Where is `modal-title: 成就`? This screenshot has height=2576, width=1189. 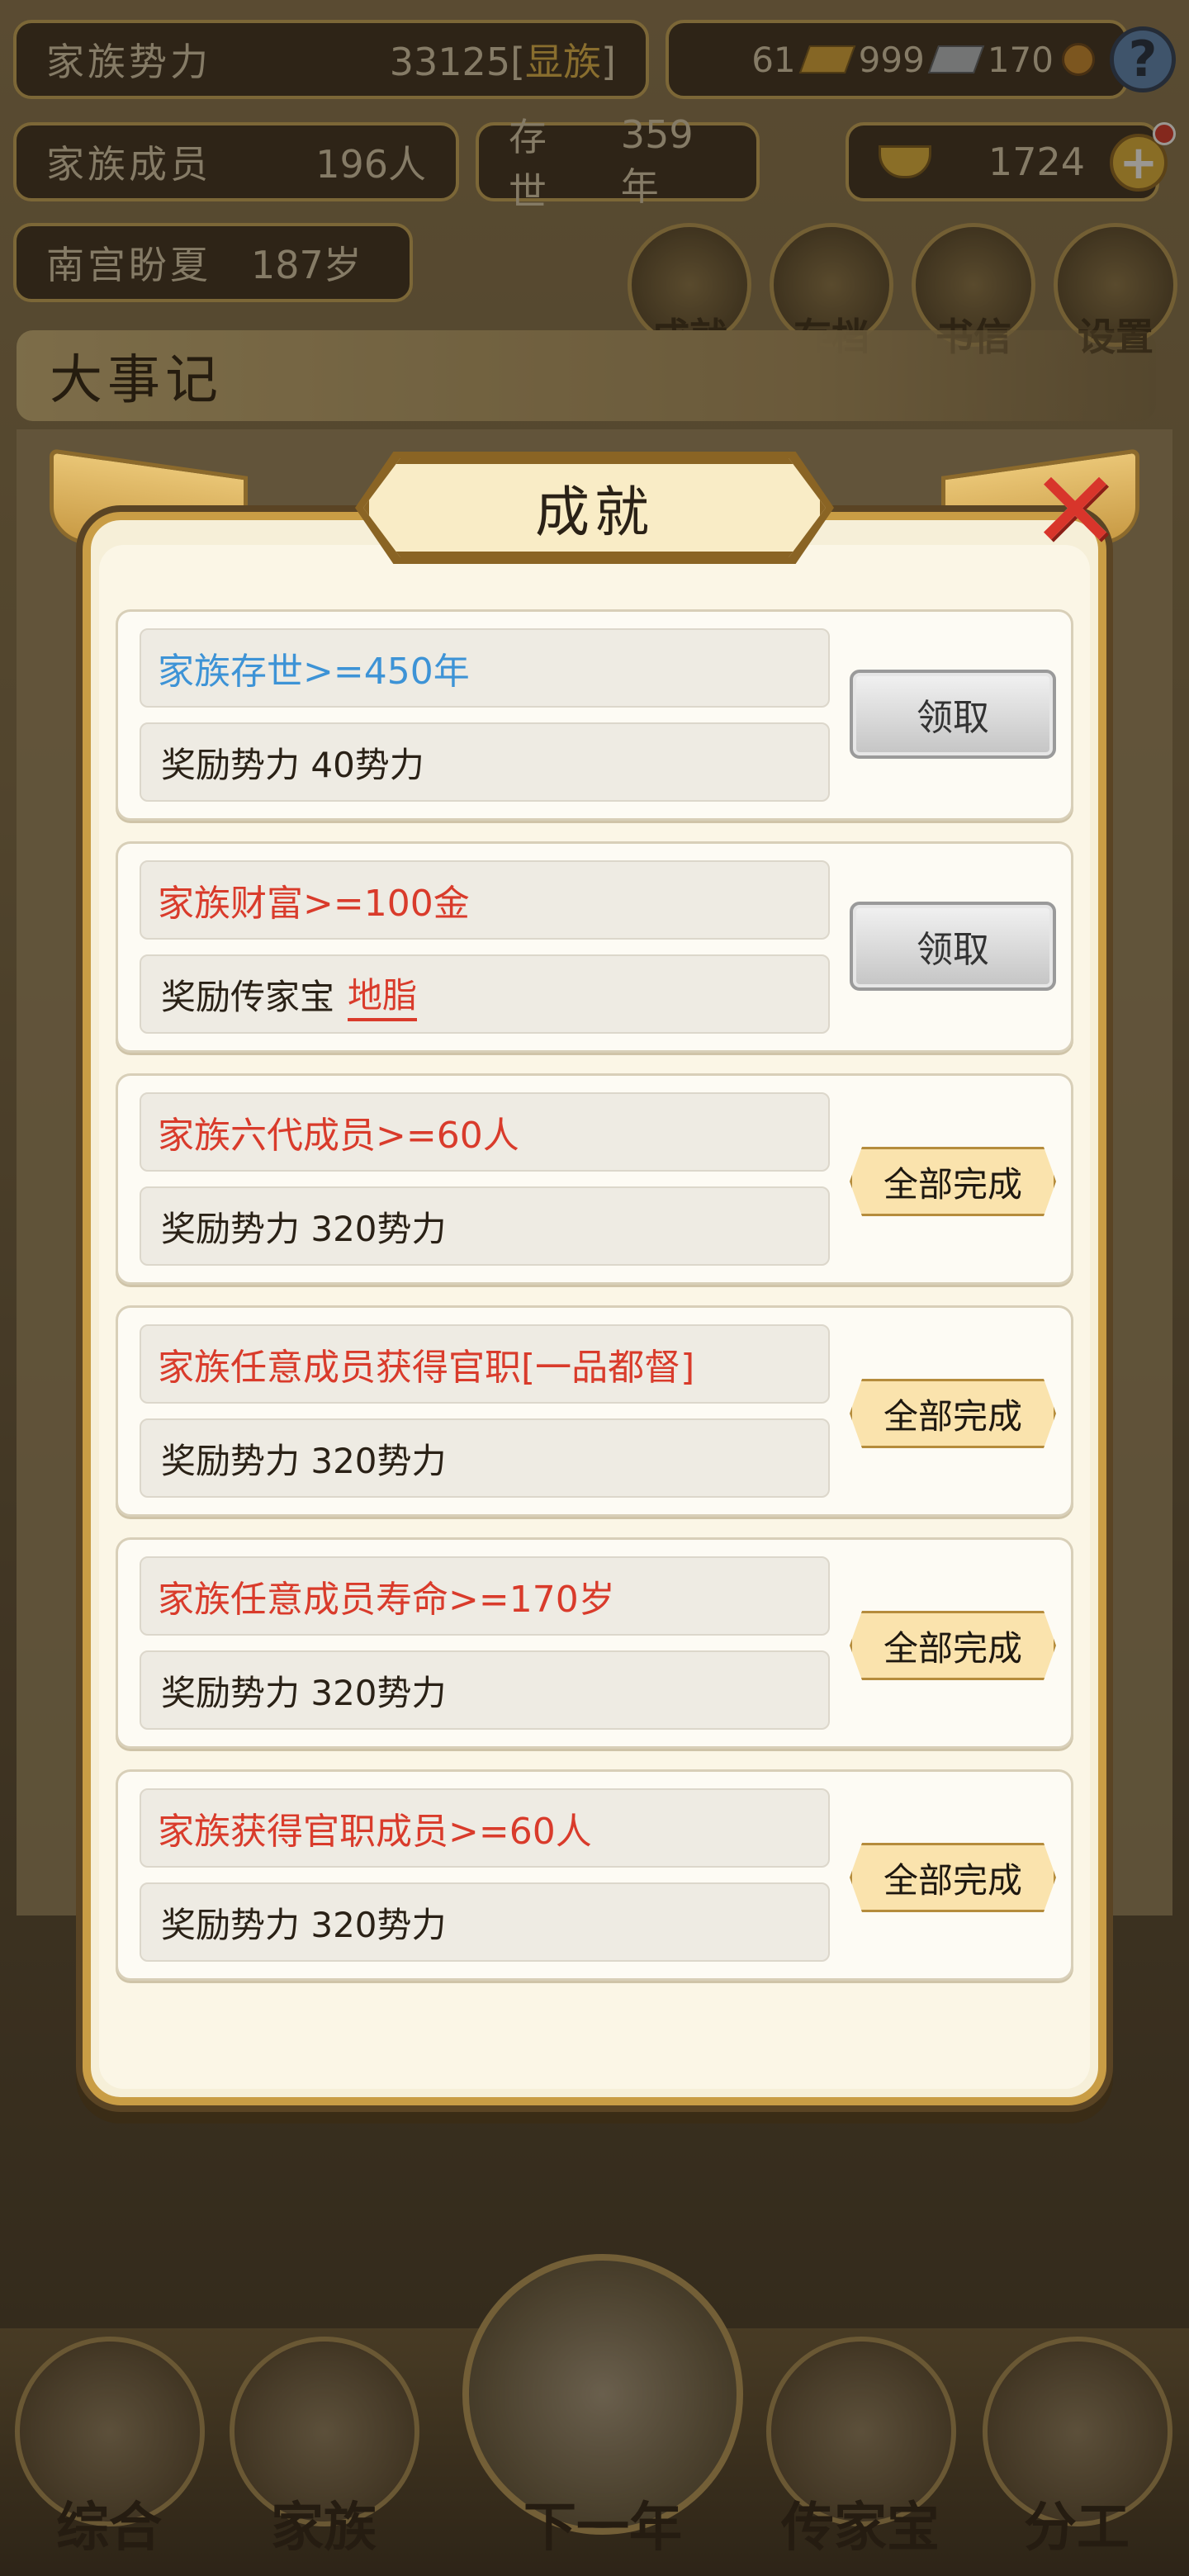 modal-title: 成就 is located at coordinates (594, 512).